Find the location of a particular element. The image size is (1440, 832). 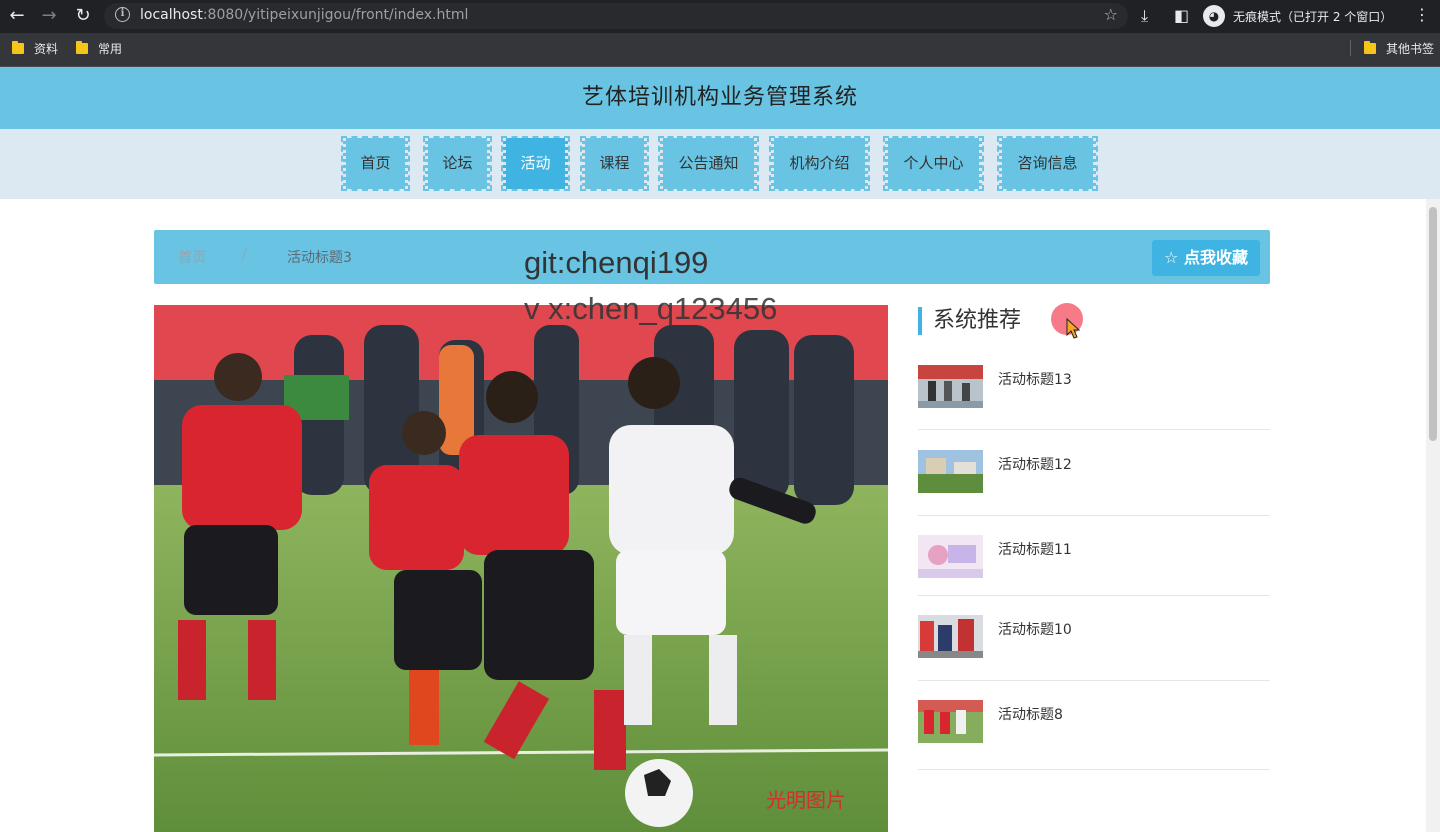

incognito-indicator: ◕ 无痕模式（已打开 2 个窗口） is located at coordinates (1297, 16).